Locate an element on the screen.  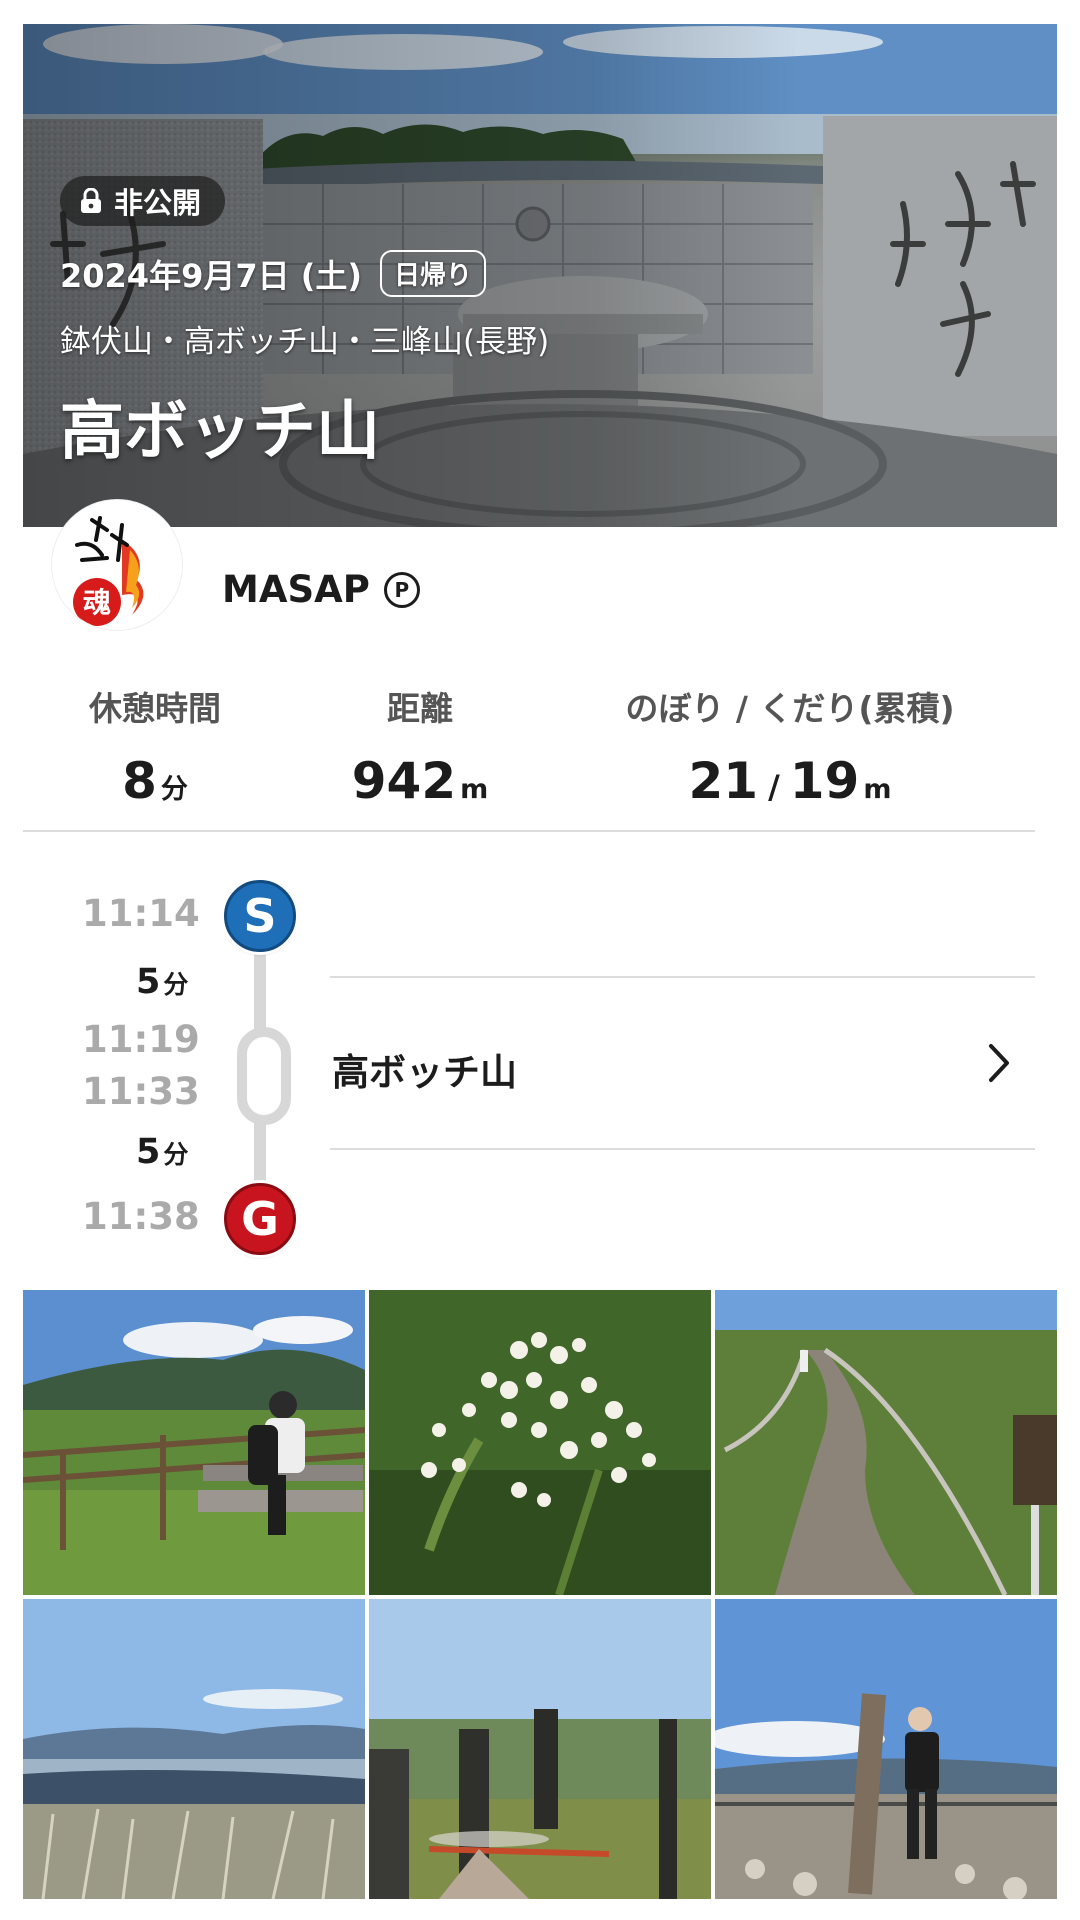
photo-dragonfly is located at coordinates (540, 1749).